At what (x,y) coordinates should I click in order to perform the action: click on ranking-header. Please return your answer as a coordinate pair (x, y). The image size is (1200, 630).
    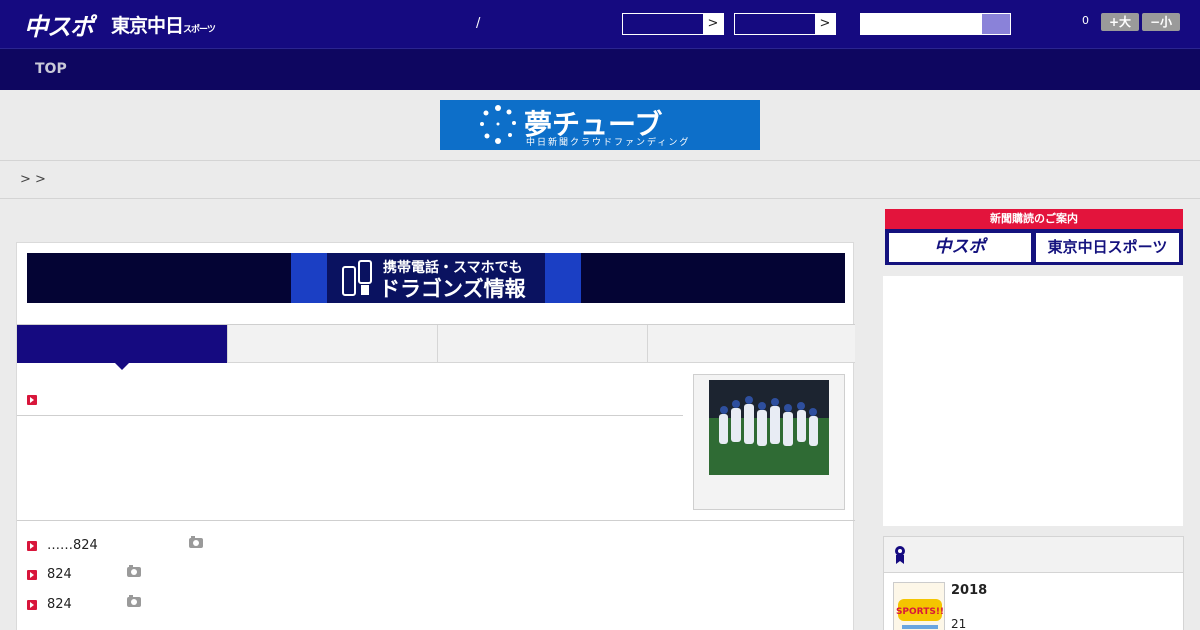
    Looking at the image, I should click on (1033, 555).